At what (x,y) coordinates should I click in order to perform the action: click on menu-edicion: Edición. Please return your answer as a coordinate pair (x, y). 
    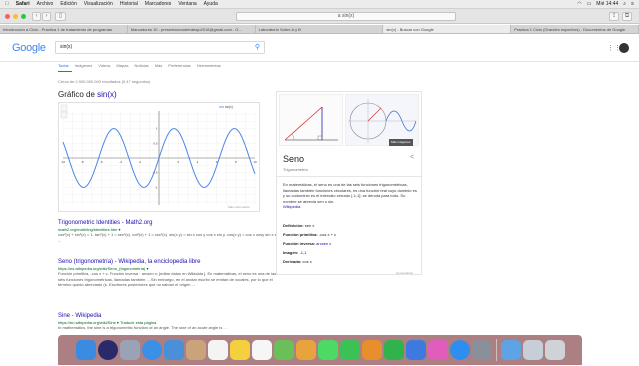
    Looking at the image, I should click on (68, 4).